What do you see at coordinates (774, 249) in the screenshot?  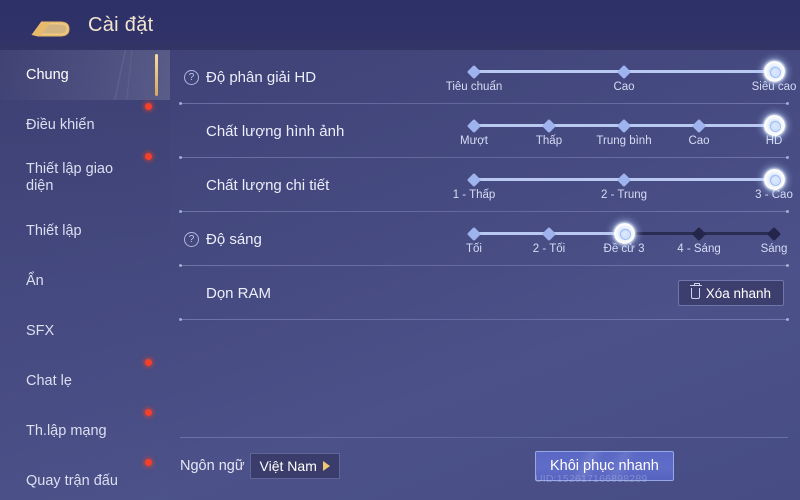 I see `slider-tick-label: Sáng` at bounding box center [774, 249].